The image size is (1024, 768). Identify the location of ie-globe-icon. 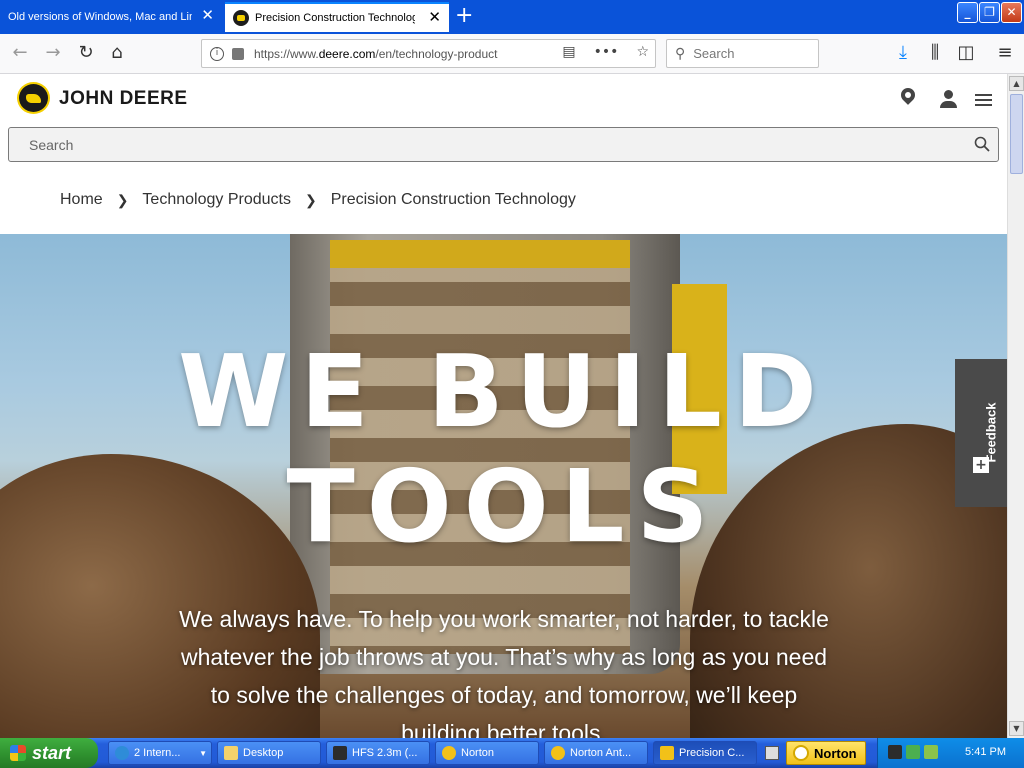
(122, 753).